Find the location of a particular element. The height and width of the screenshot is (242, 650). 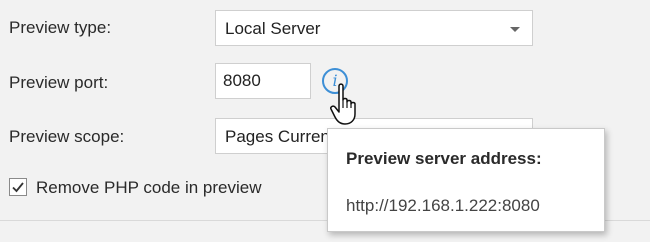

preview-scope-label: Preview scope: is located at coordinates (67, 136).